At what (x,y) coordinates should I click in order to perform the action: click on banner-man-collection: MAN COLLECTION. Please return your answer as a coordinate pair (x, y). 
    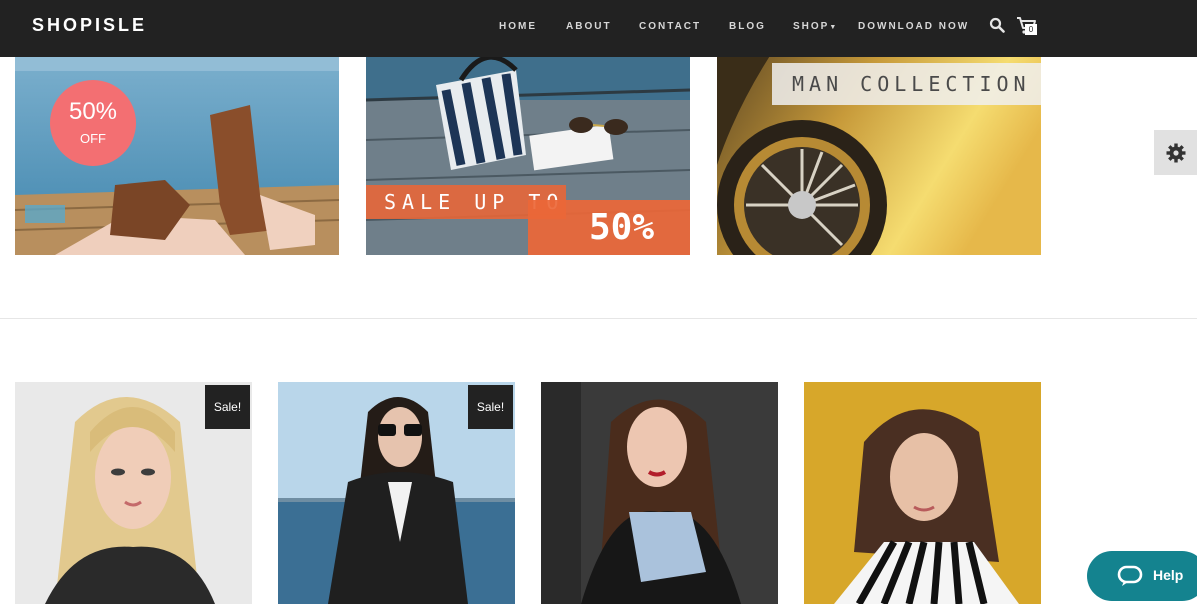
    Looking at the image, I should click on (879, 150).